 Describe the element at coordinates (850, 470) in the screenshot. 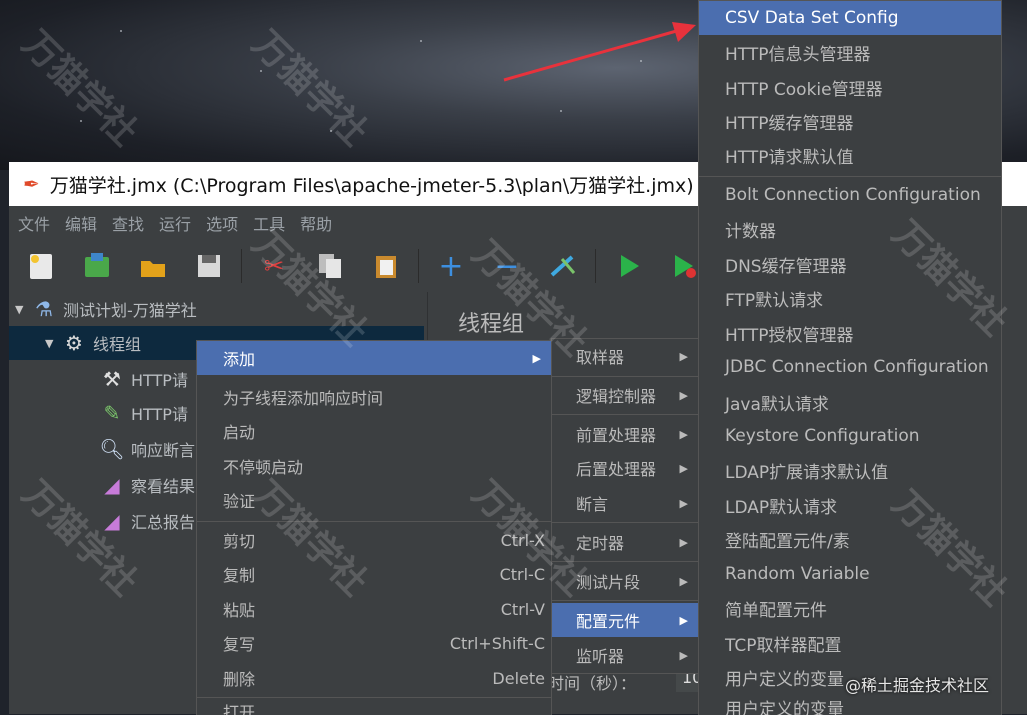

I see `config-item-ldap-extended-defaults: LDAP扩展请求默认值` at that location.